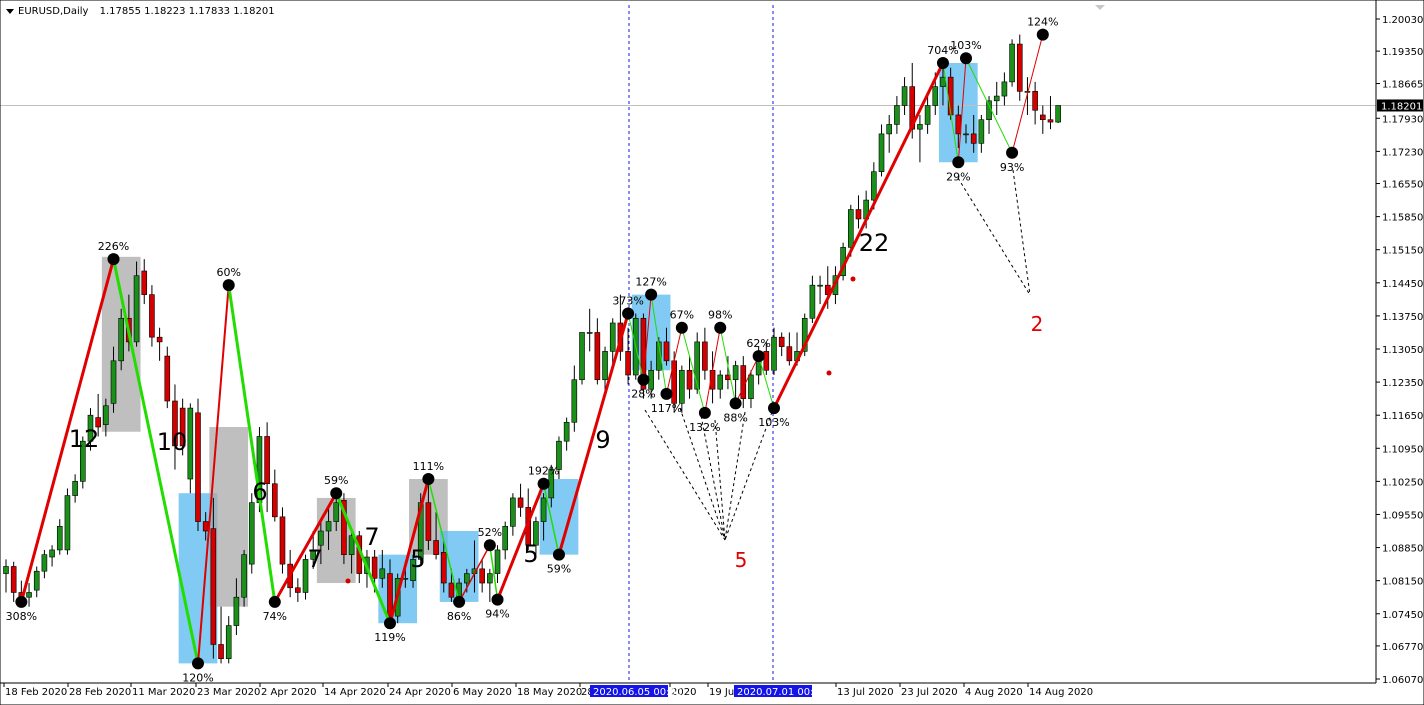 This screenshot has height=705, width=1424. What do you see at coordinates (459, 616) in the screenshot?
I see `pivot-label: 86%` at bounding box center [459, 616].